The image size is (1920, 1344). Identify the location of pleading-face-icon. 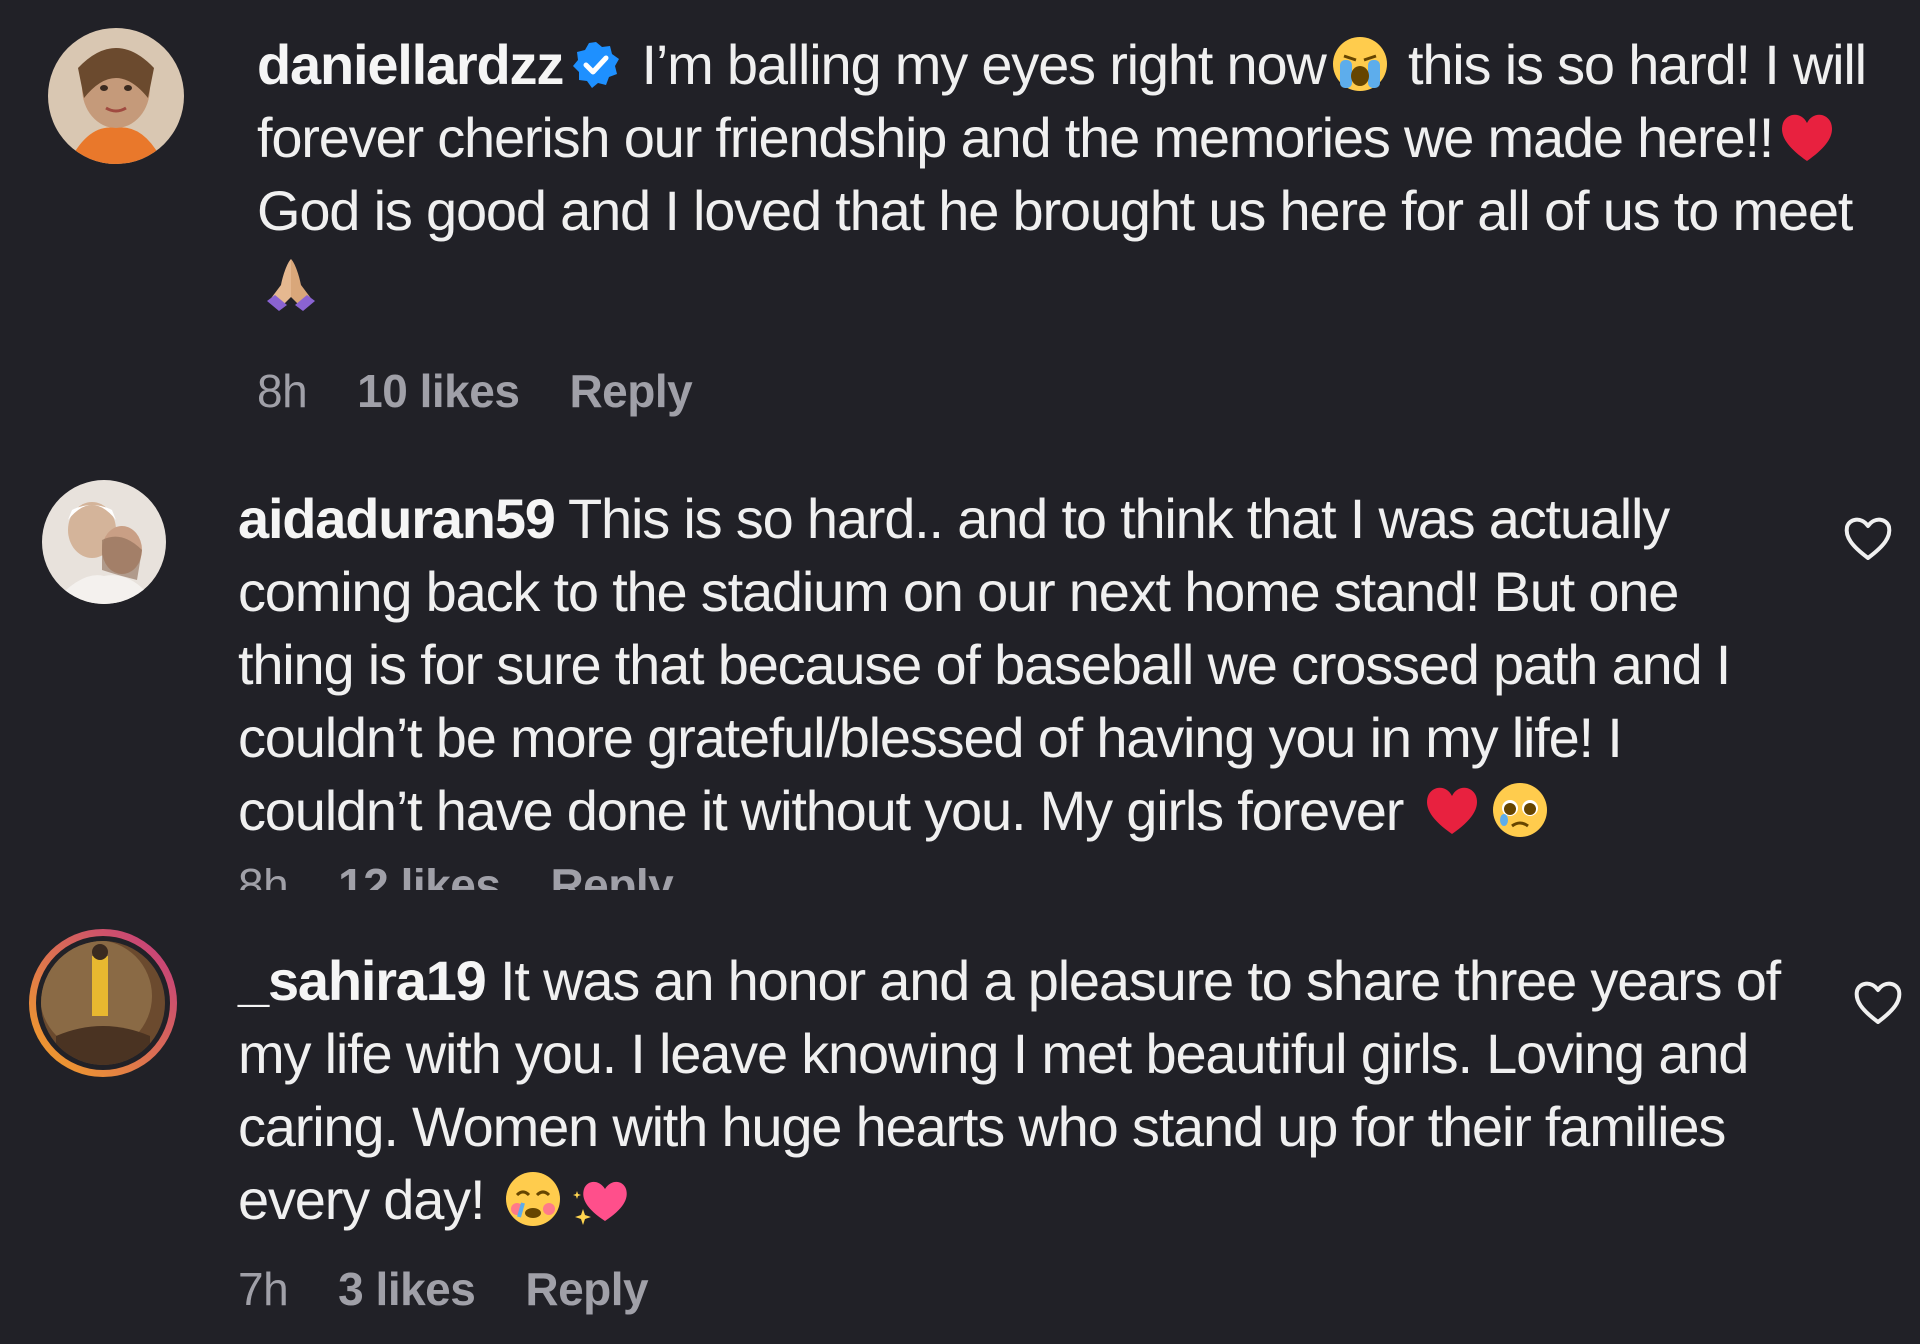
(1520, 810).